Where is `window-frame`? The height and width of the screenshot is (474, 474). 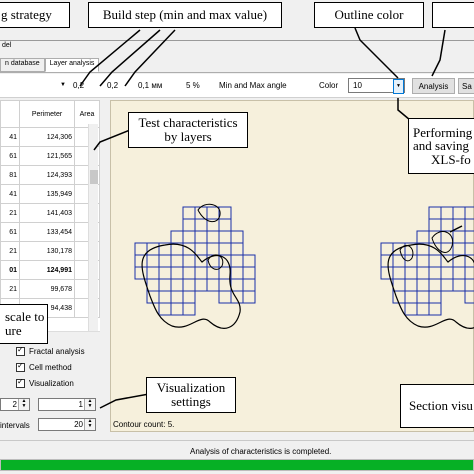 window-frame is located at coordinates (237, 40).